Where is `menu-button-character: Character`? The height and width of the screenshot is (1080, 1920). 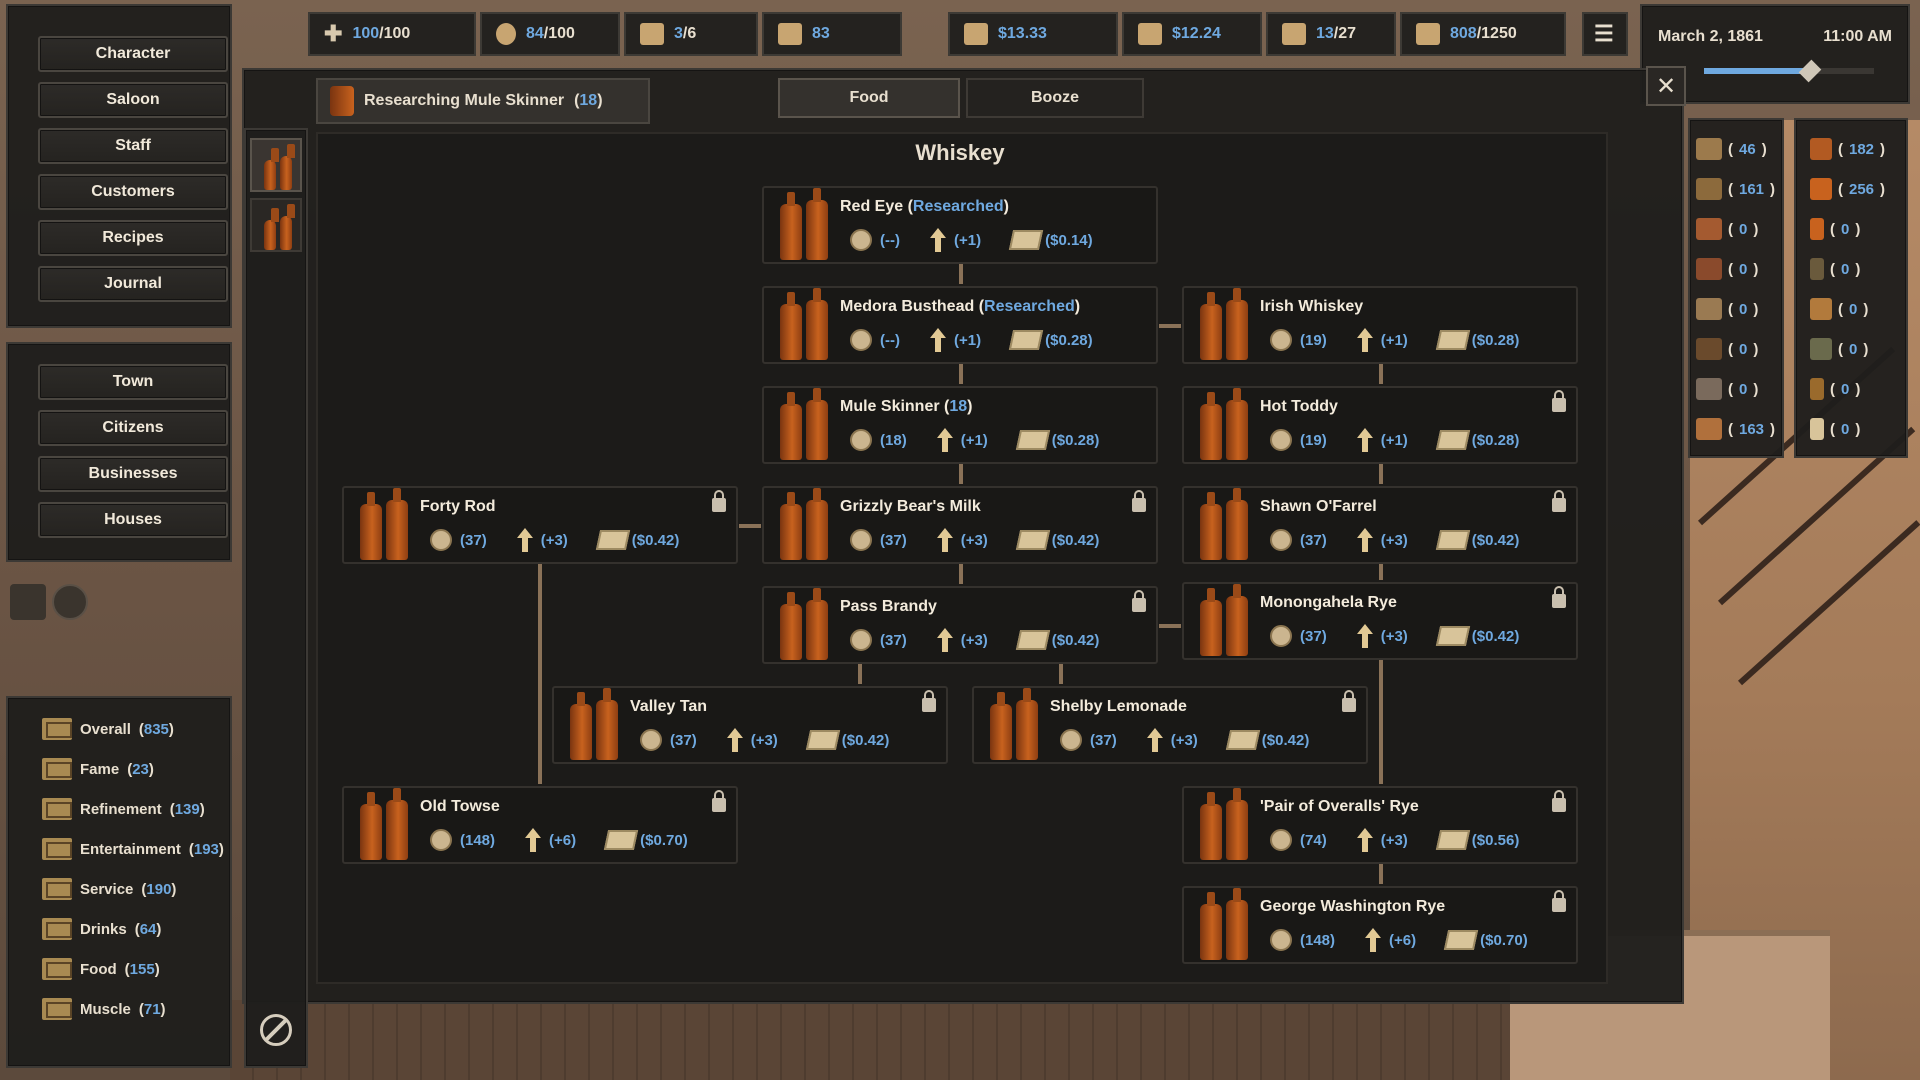 menu-button-character: Character is located at coordinates (133, 54).